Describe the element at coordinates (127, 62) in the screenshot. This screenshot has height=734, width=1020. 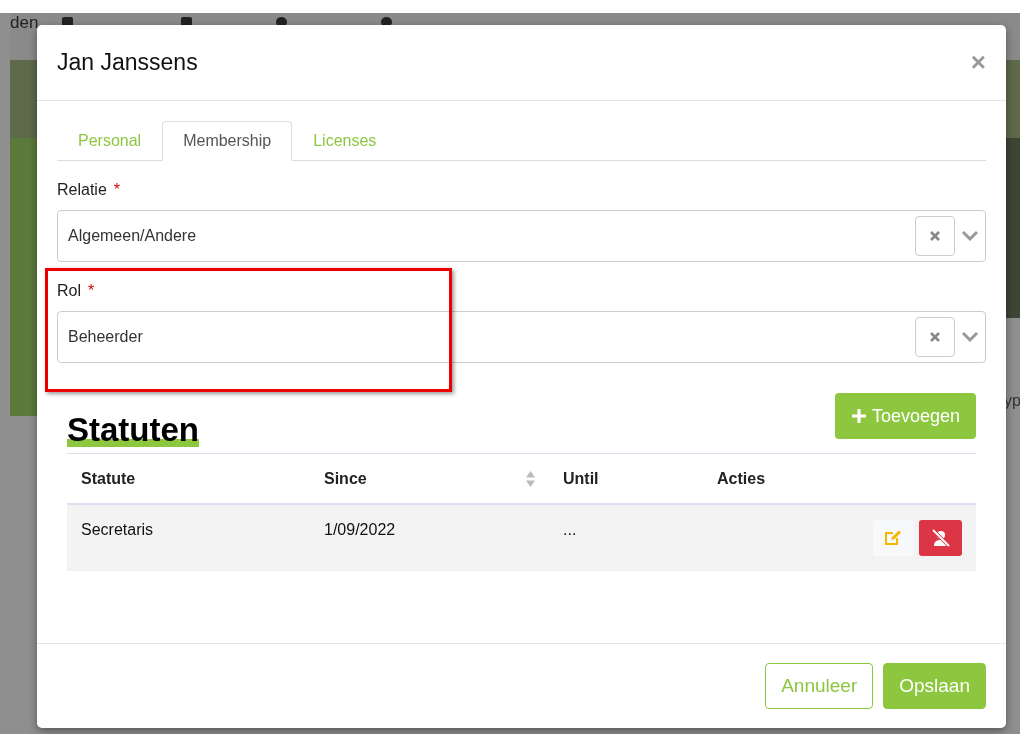
I see `modal-title: Jan Janssens` at that location.